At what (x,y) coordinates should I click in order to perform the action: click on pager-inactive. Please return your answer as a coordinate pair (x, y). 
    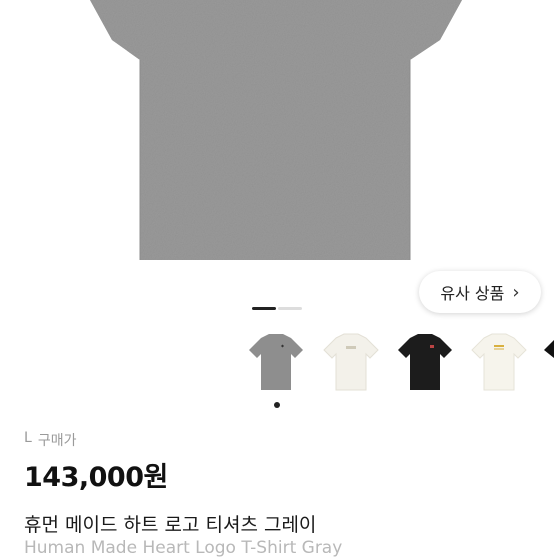
    Looking at the image, I should click on (290, 308).